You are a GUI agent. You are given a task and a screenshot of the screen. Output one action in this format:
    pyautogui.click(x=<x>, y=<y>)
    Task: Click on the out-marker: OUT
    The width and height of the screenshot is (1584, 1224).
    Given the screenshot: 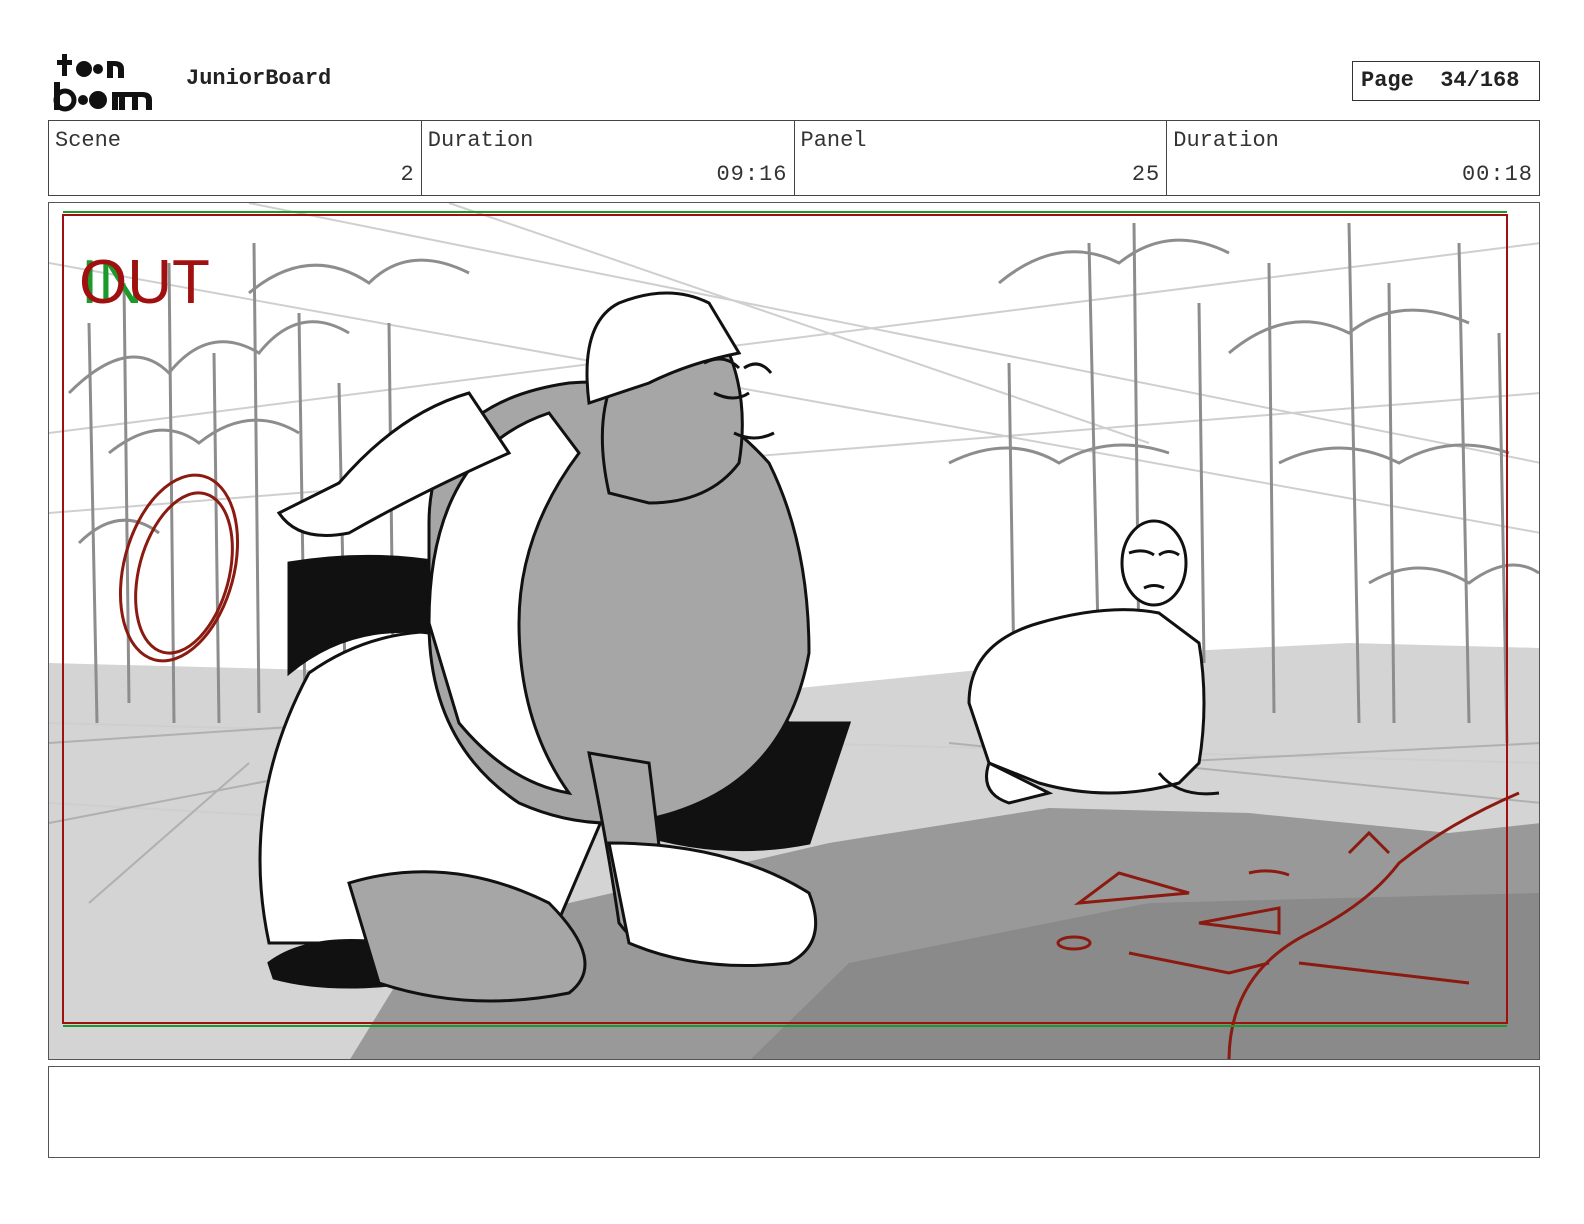 What is the action you would take?
    pyautogui.click(x=144, y=282)
    